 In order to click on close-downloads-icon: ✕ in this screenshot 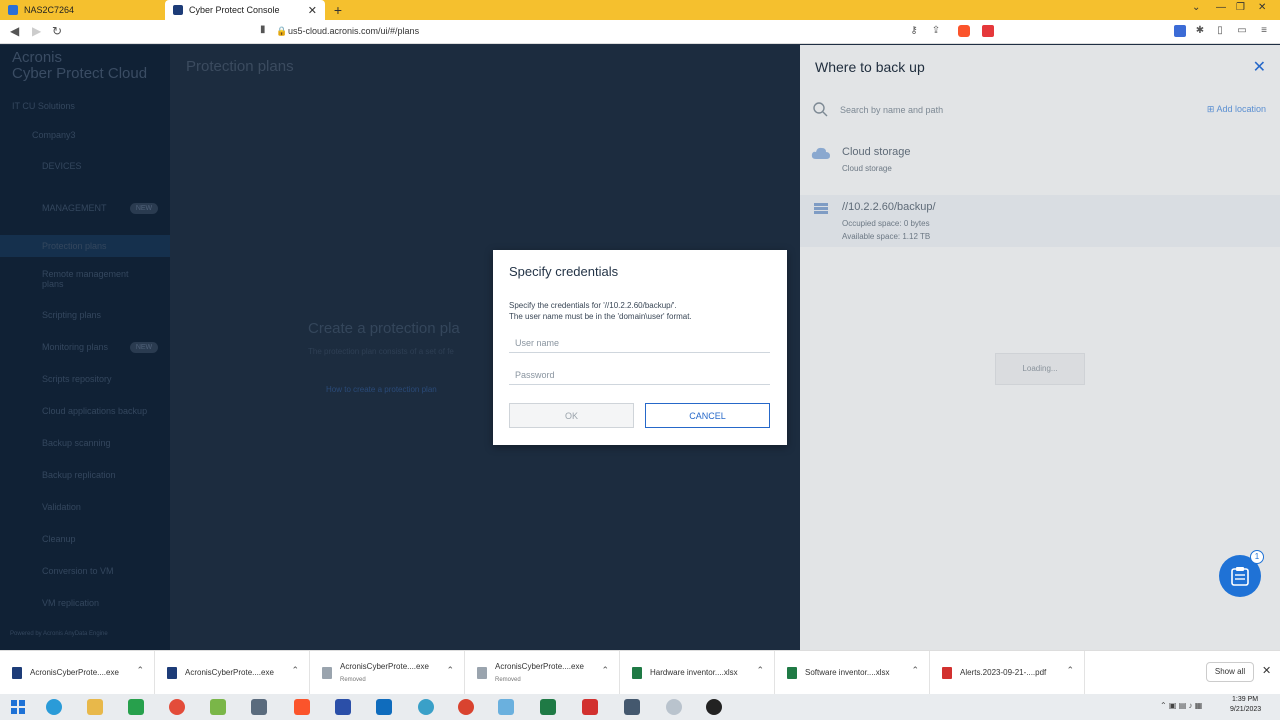, I will do `click(1266, 670)`.